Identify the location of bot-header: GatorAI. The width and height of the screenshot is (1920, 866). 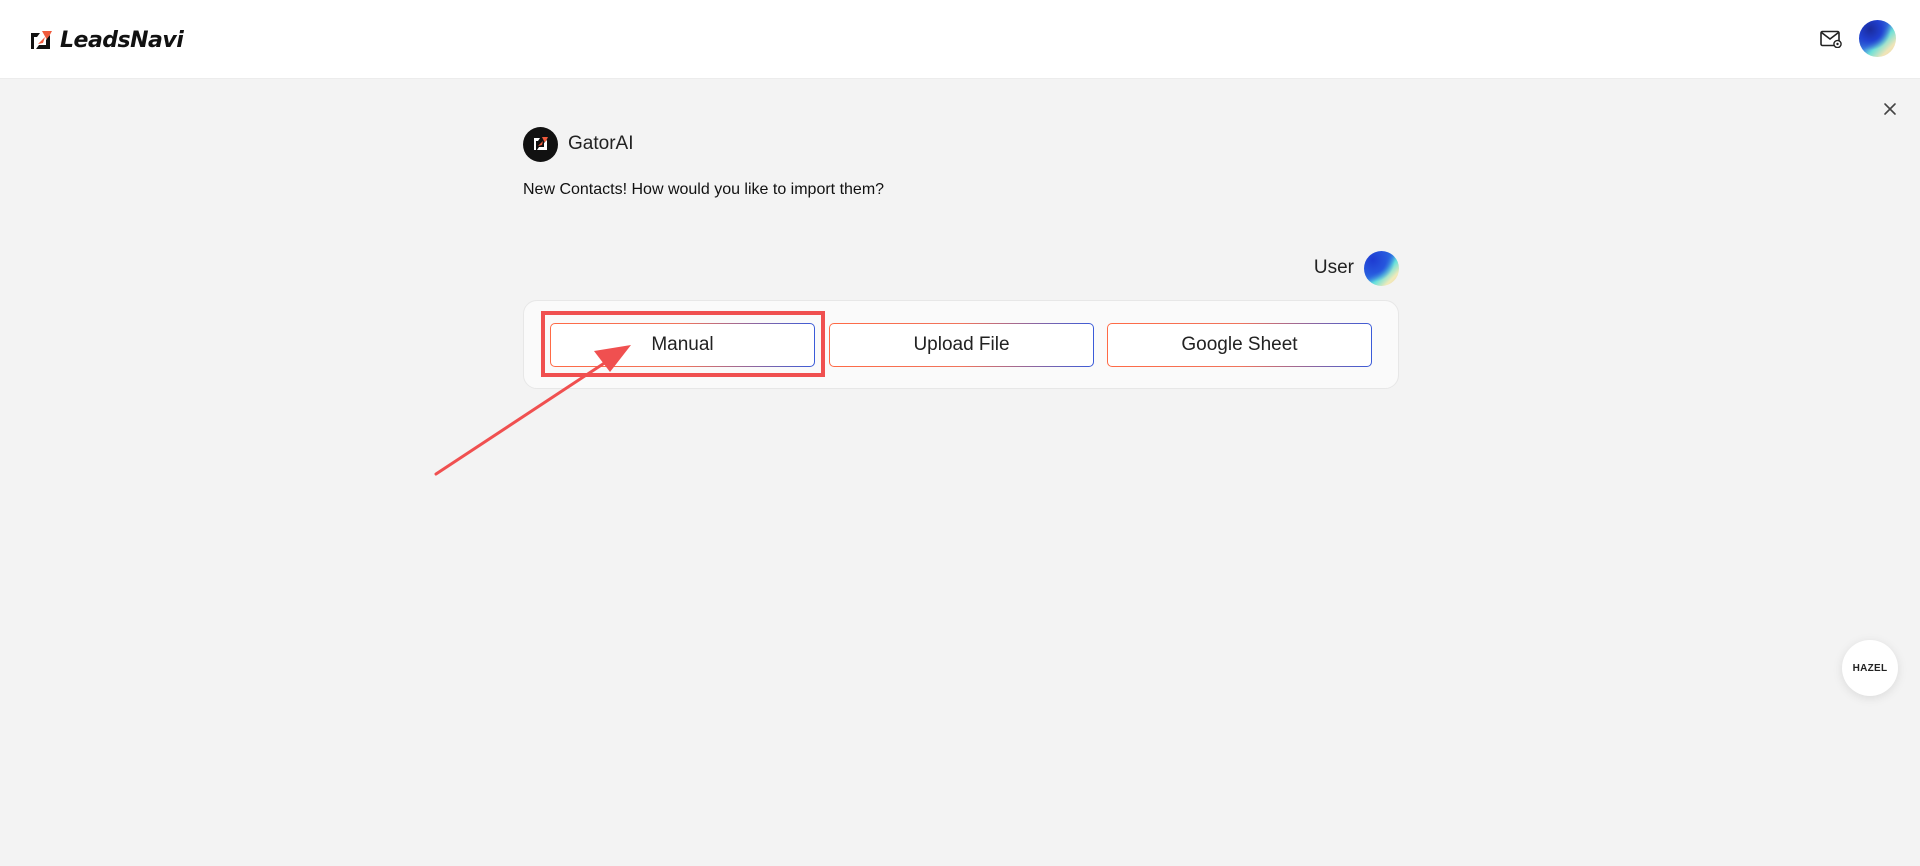
(578, 144).